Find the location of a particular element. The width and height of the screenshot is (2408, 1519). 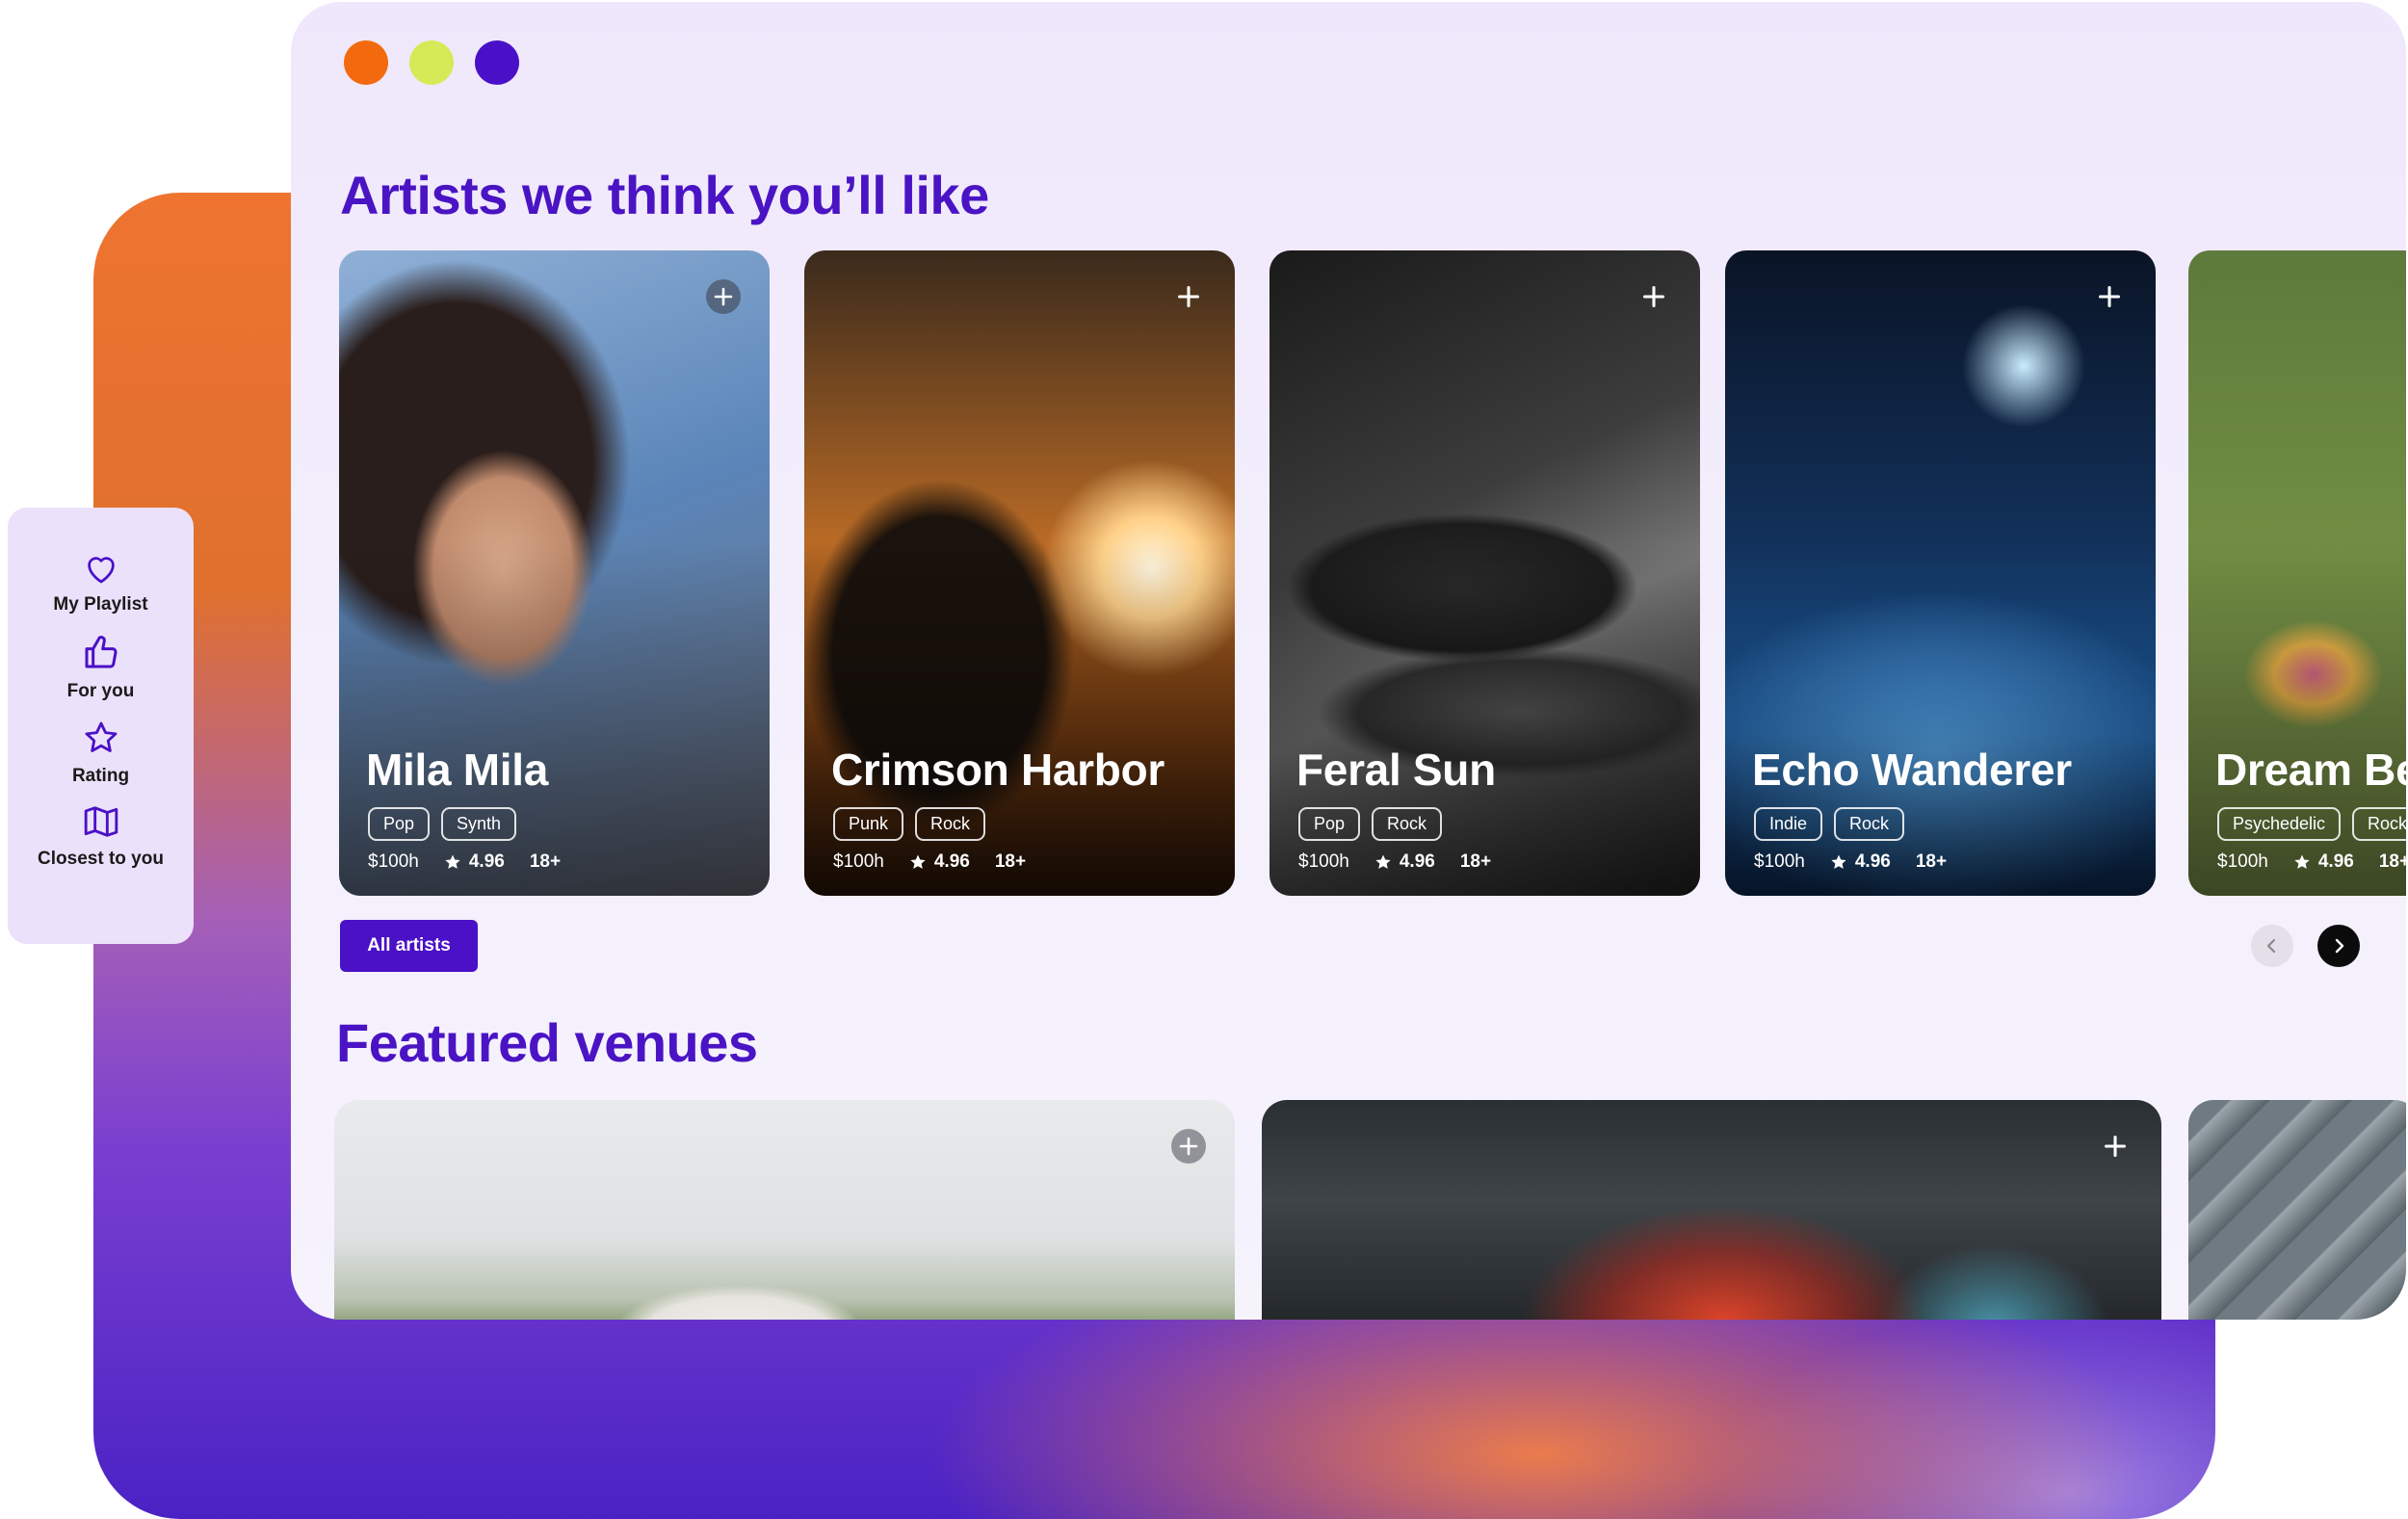

artists-section-title: Artists we think you’ll like is located at coordinates (664, 195).